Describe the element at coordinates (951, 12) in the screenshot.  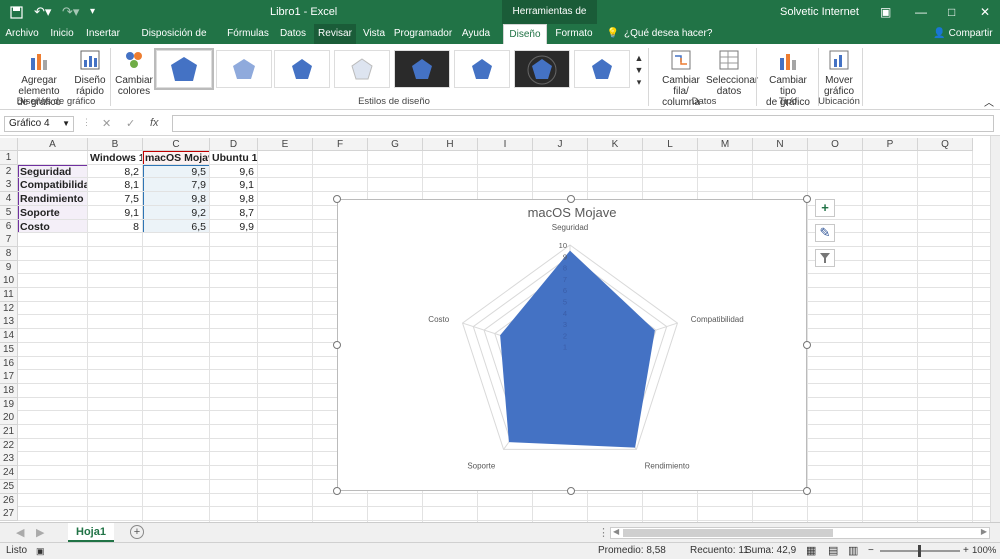
I see `maximize-icon: □` at that location.